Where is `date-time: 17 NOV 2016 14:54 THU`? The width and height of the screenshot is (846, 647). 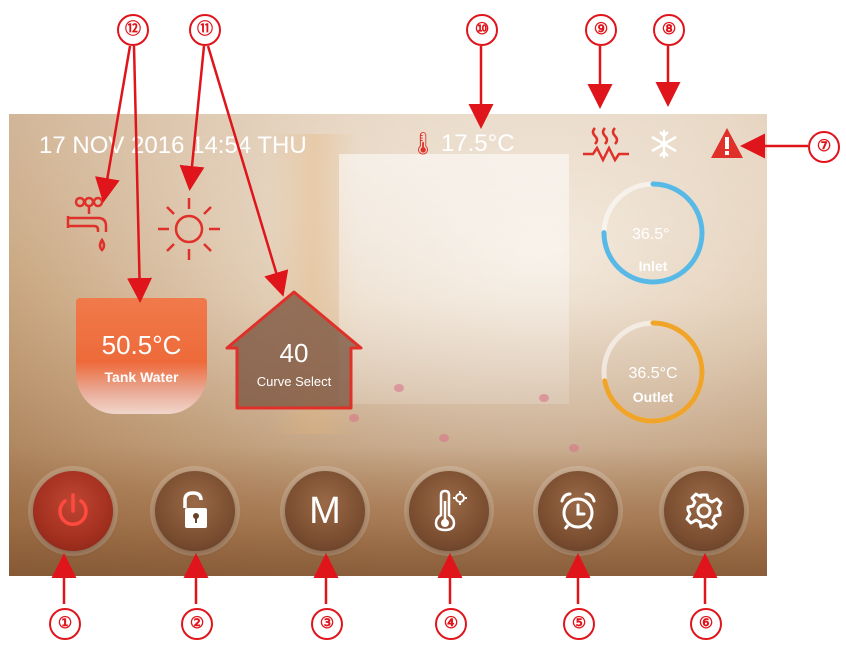
date-time: 17 NOV 2016 14:54 THU is located at coordinates (173, 145).